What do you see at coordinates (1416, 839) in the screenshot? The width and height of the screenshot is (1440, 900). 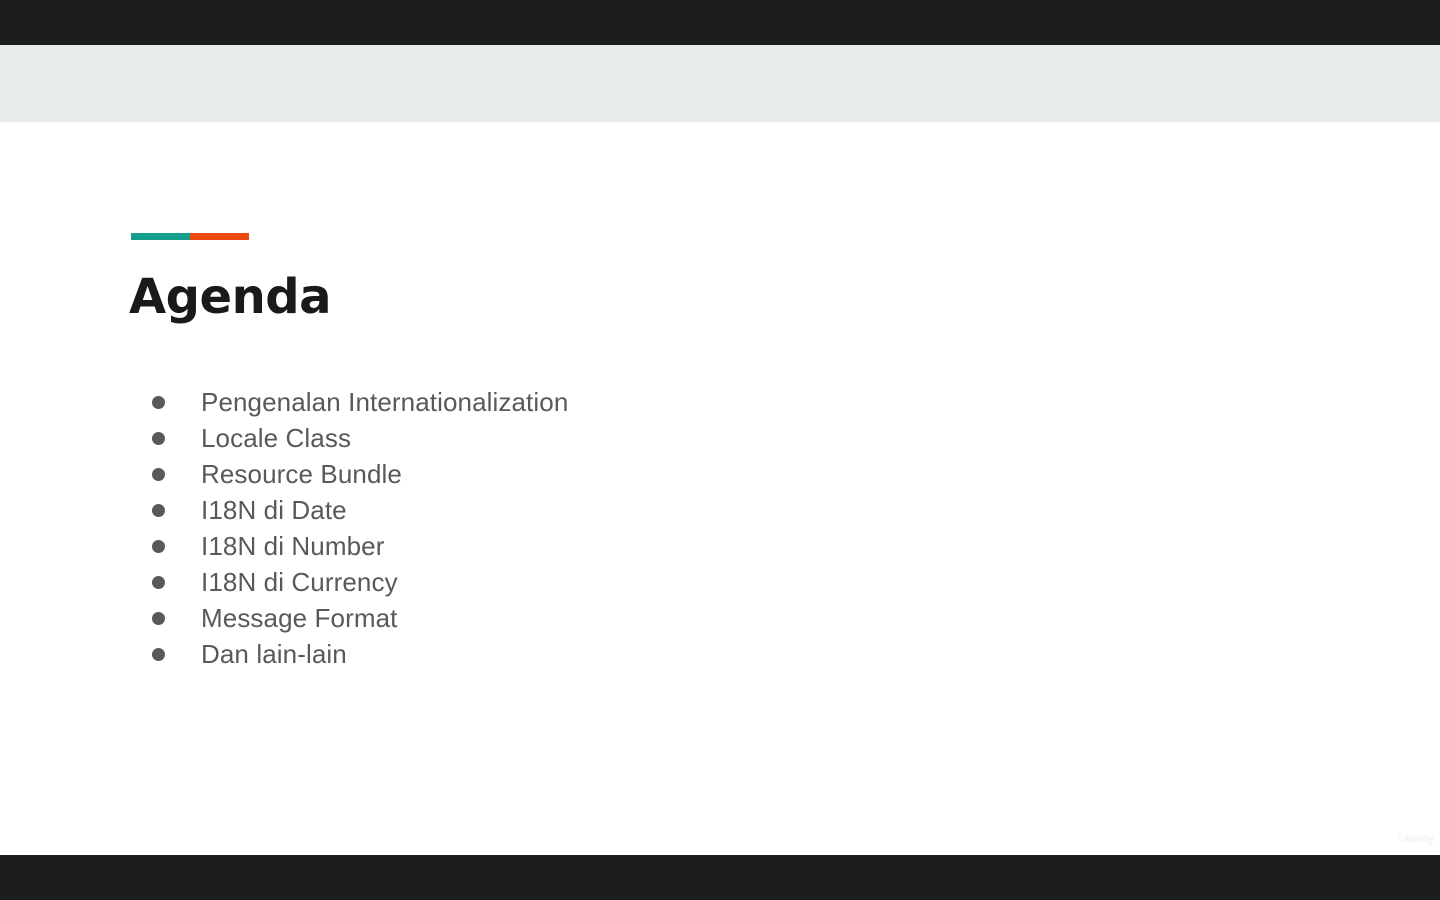 I see `watermark-text: Udemy` at bounding box center [1416, 839].